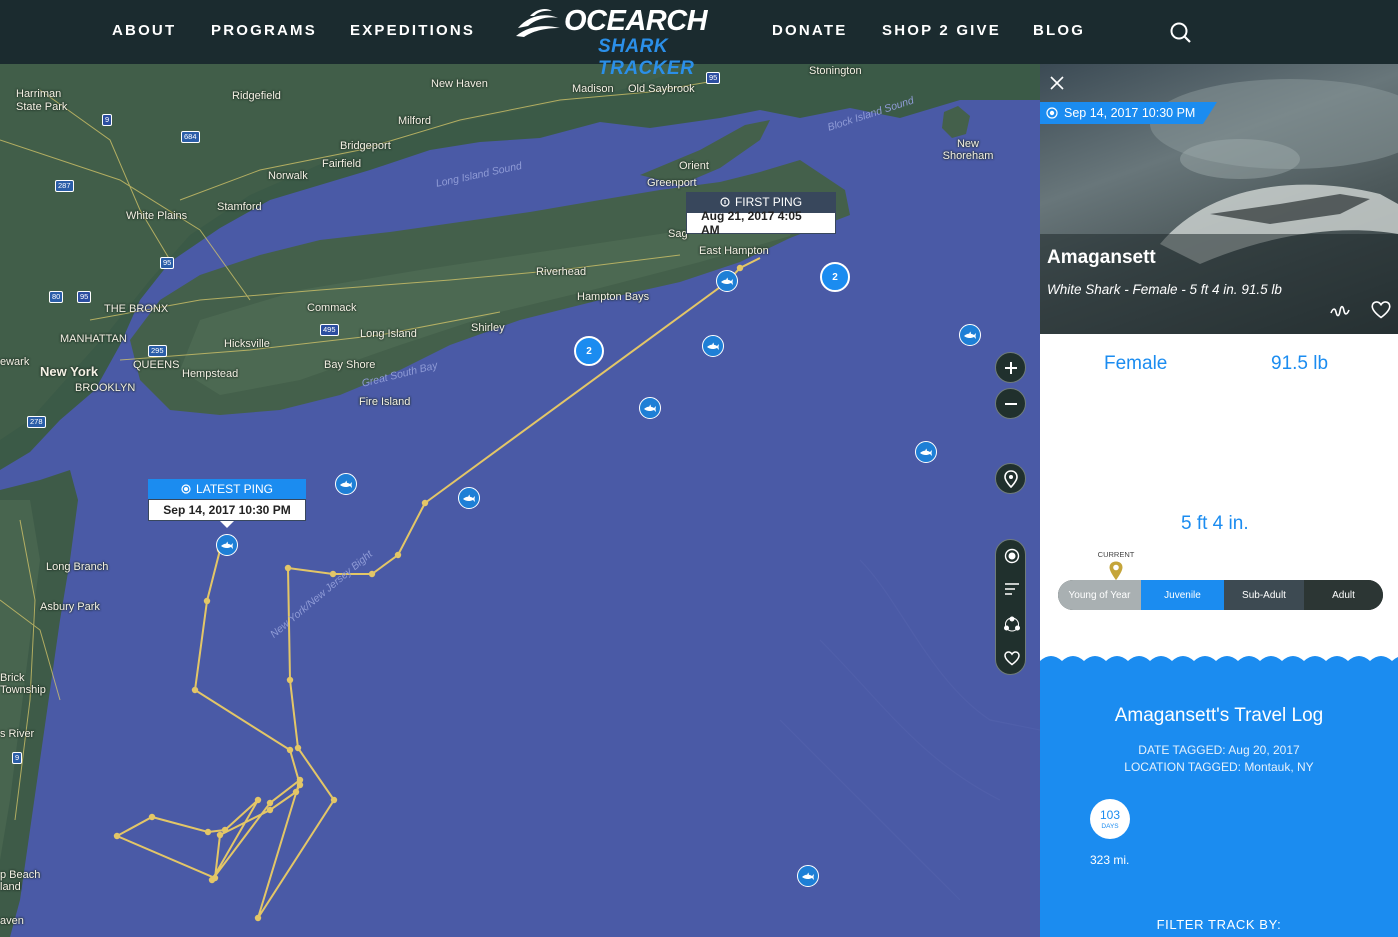 The width and height of the screenshot is (1398, 937). What do you see at coordinates (17, 734) in the screenshot?
I see `place-label: s River` at bounding box center [17, 734].